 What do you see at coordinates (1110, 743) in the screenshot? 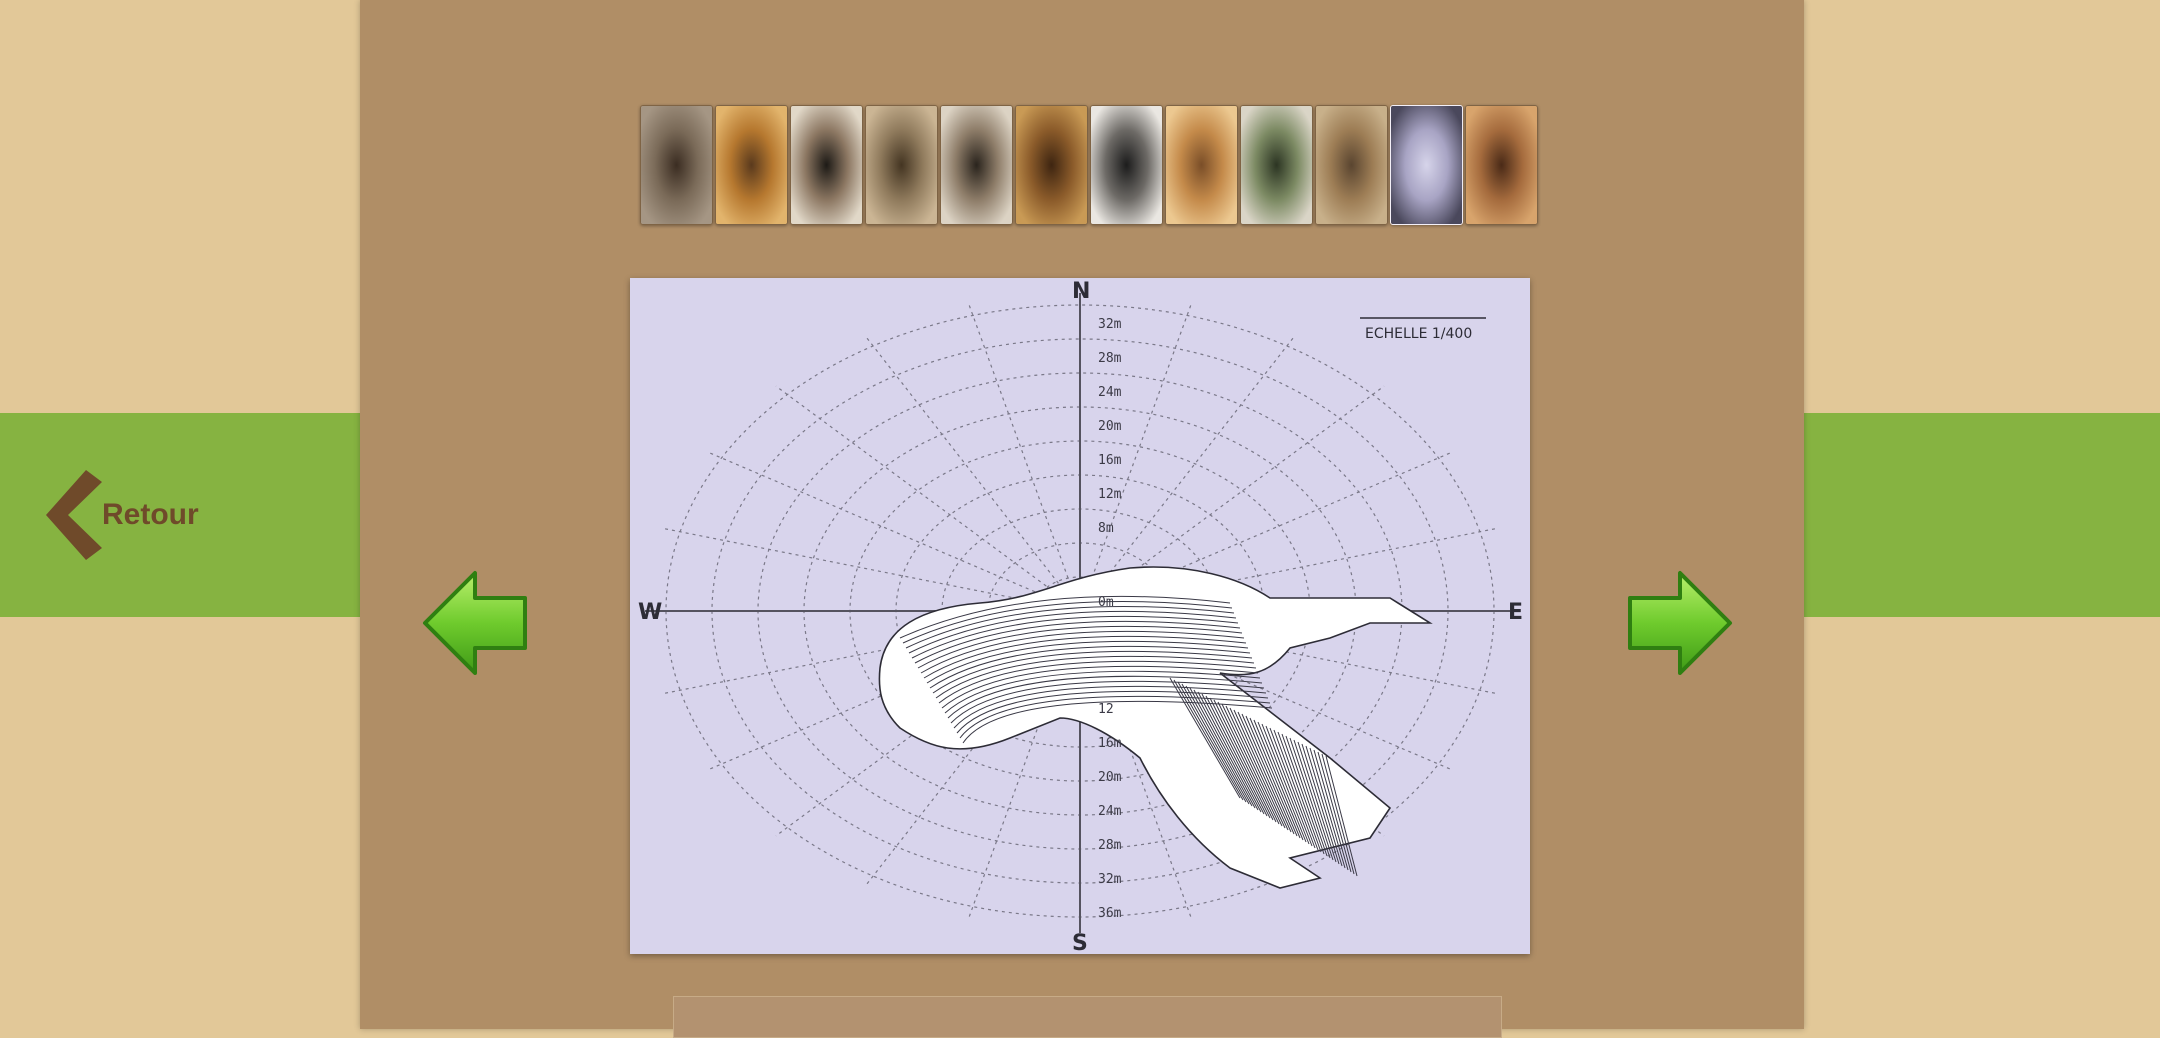
I see `radius-label-south: 16m` at bounding box center [1110, 743].